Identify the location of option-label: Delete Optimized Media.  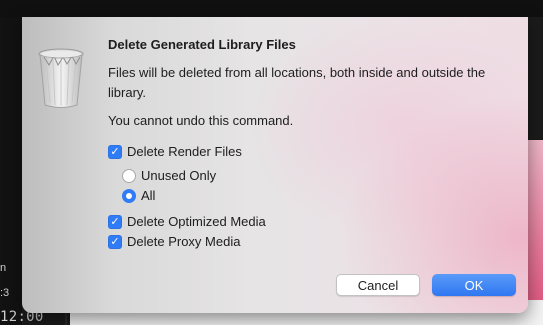
(196, 221).